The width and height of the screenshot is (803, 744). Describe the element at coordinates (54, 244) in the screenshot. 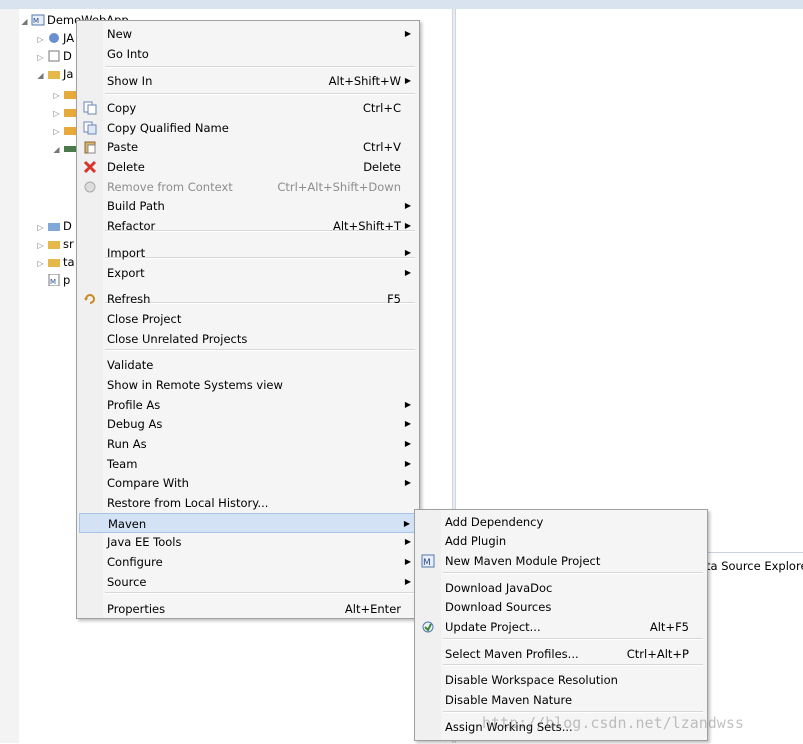

I see `tree-row: ▷ sr` at that location.